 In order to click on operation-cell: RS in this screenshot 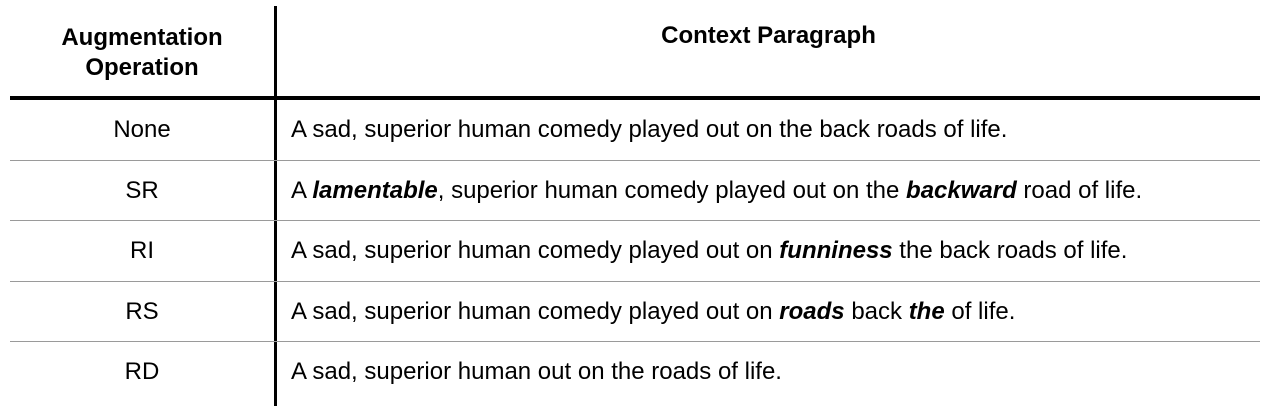, I will do `click(142, 311)`.